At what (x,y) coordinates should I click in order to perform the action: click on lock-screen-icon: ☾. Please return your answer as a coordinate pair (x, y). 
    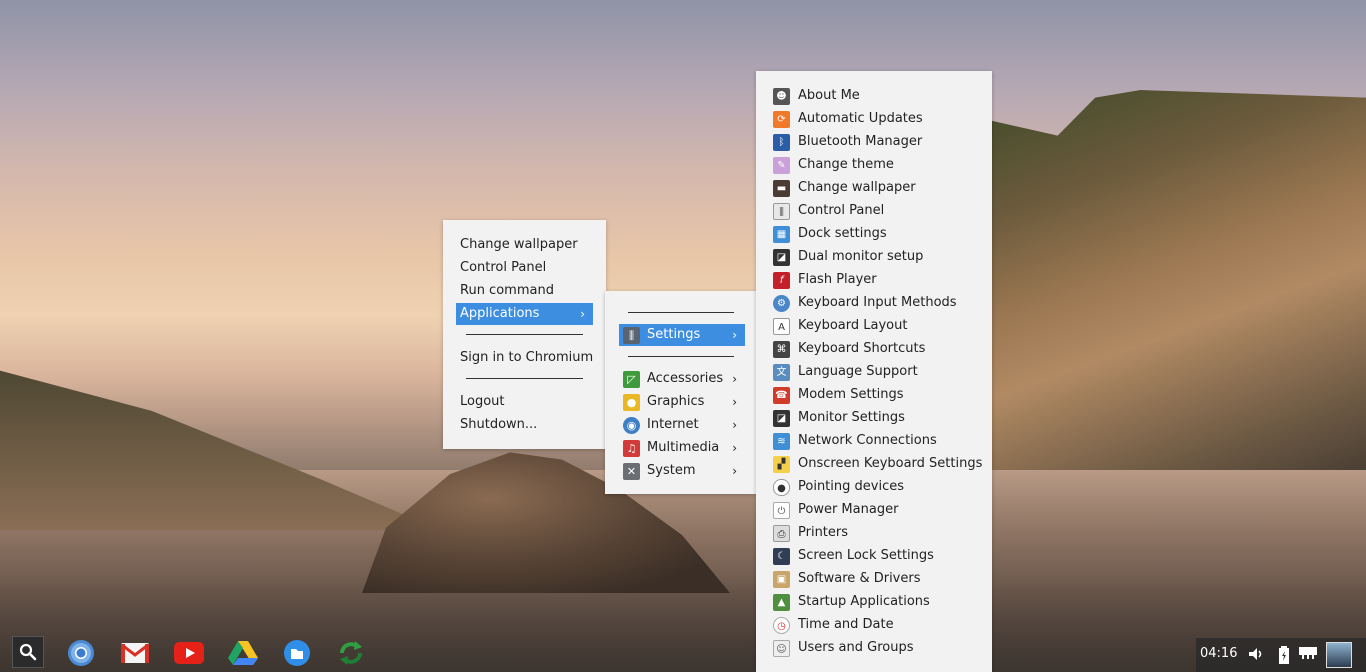
    Looking at the image, I should click on (781, 556).